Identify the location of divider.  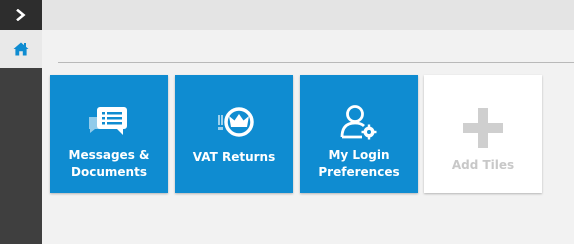
(316, 62).